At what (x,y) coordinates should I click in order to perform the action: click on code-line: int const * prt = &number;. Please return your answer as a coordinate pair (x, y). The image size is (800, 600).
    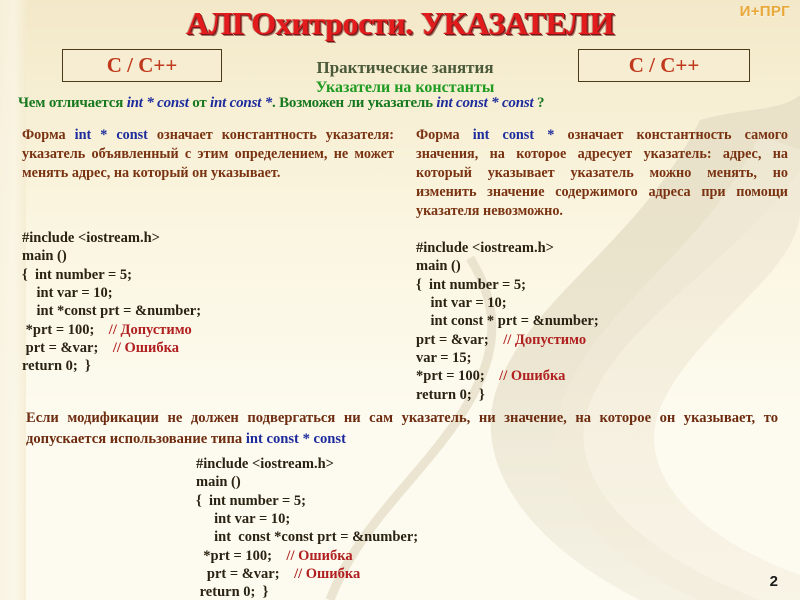
    Looking at the image, I should click on (507, 321).